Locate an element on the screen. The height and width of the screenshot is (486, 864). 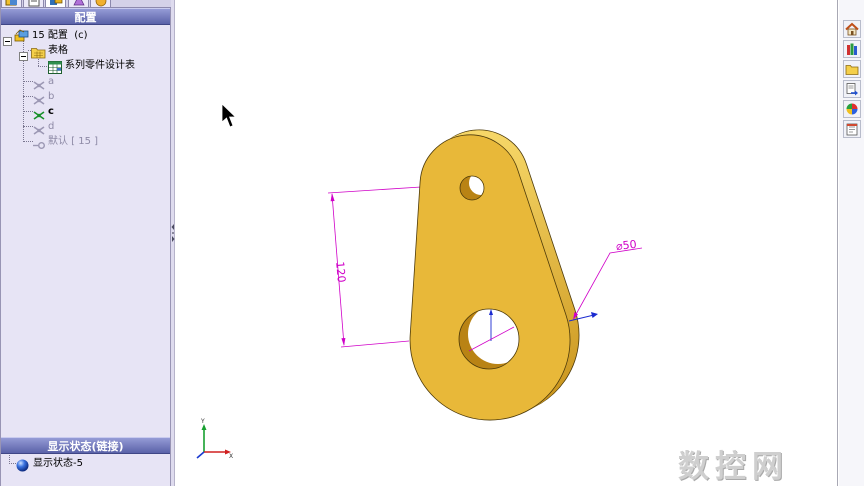
tree-item-display-state: 显示状态-5 is located at coordinates (85, 464).